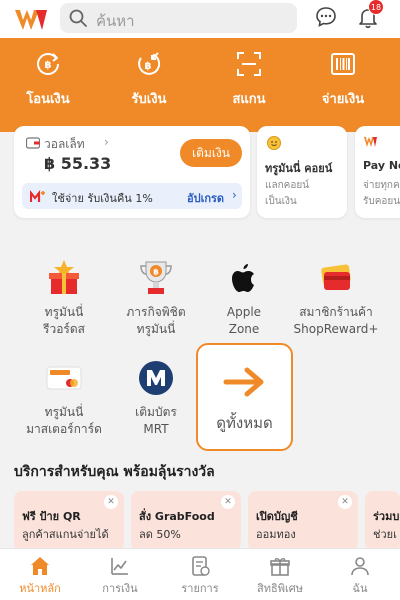 The height and width of the screenshot is (600, 400). Describe the element at coordinates (336, 312) in the screenshot. I see `service-line1: สมาชิกร้านค้า` at that location.